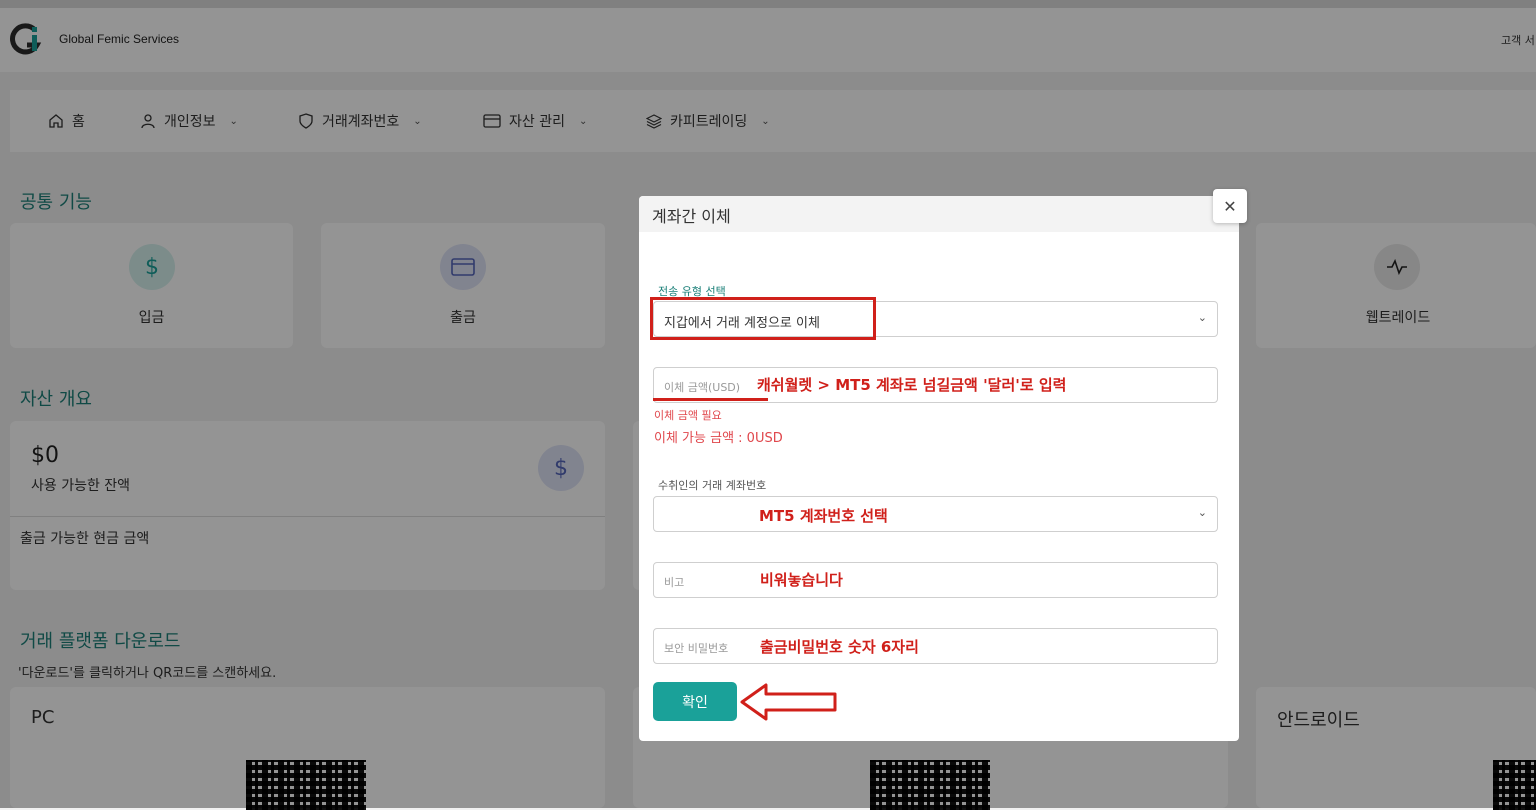  Describe the element at coordinates (801, 580) in the screenshot. I see `memo-annotation: 비워놓습니다` at that location.